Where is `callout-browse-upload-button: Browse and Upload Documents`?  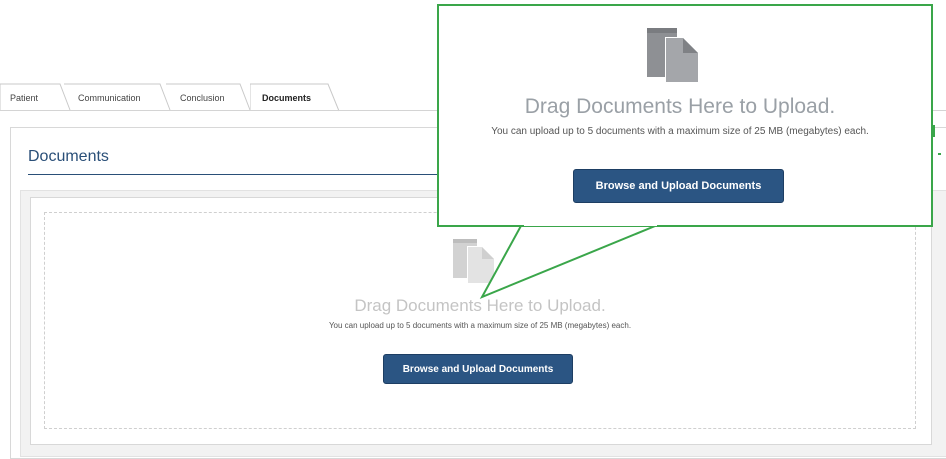
callout-browse-upload-button: Browse and Upload Documents is located at coordinates (678, 186).